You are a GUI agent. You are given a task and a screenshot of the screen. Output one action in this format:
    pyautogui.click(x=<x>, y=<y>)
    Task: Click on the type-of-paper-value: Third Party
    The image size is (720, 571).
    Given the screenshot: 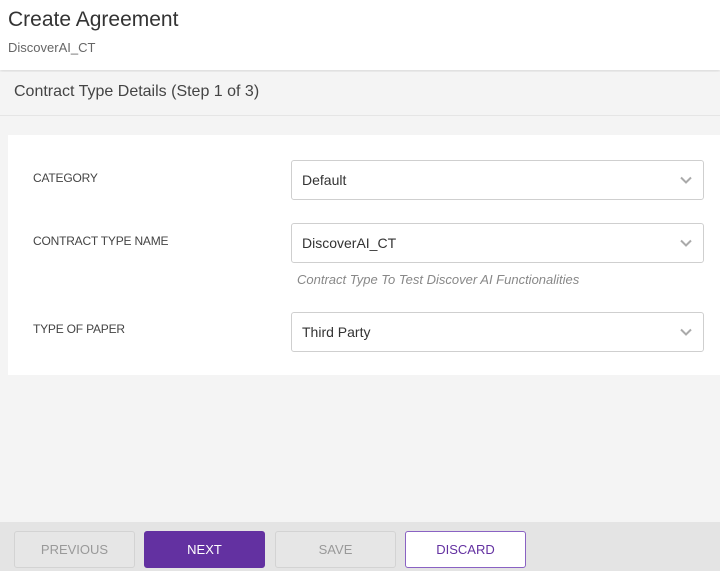 What is the action you would take?
    pyautogui.click(x=336, y=332)
    